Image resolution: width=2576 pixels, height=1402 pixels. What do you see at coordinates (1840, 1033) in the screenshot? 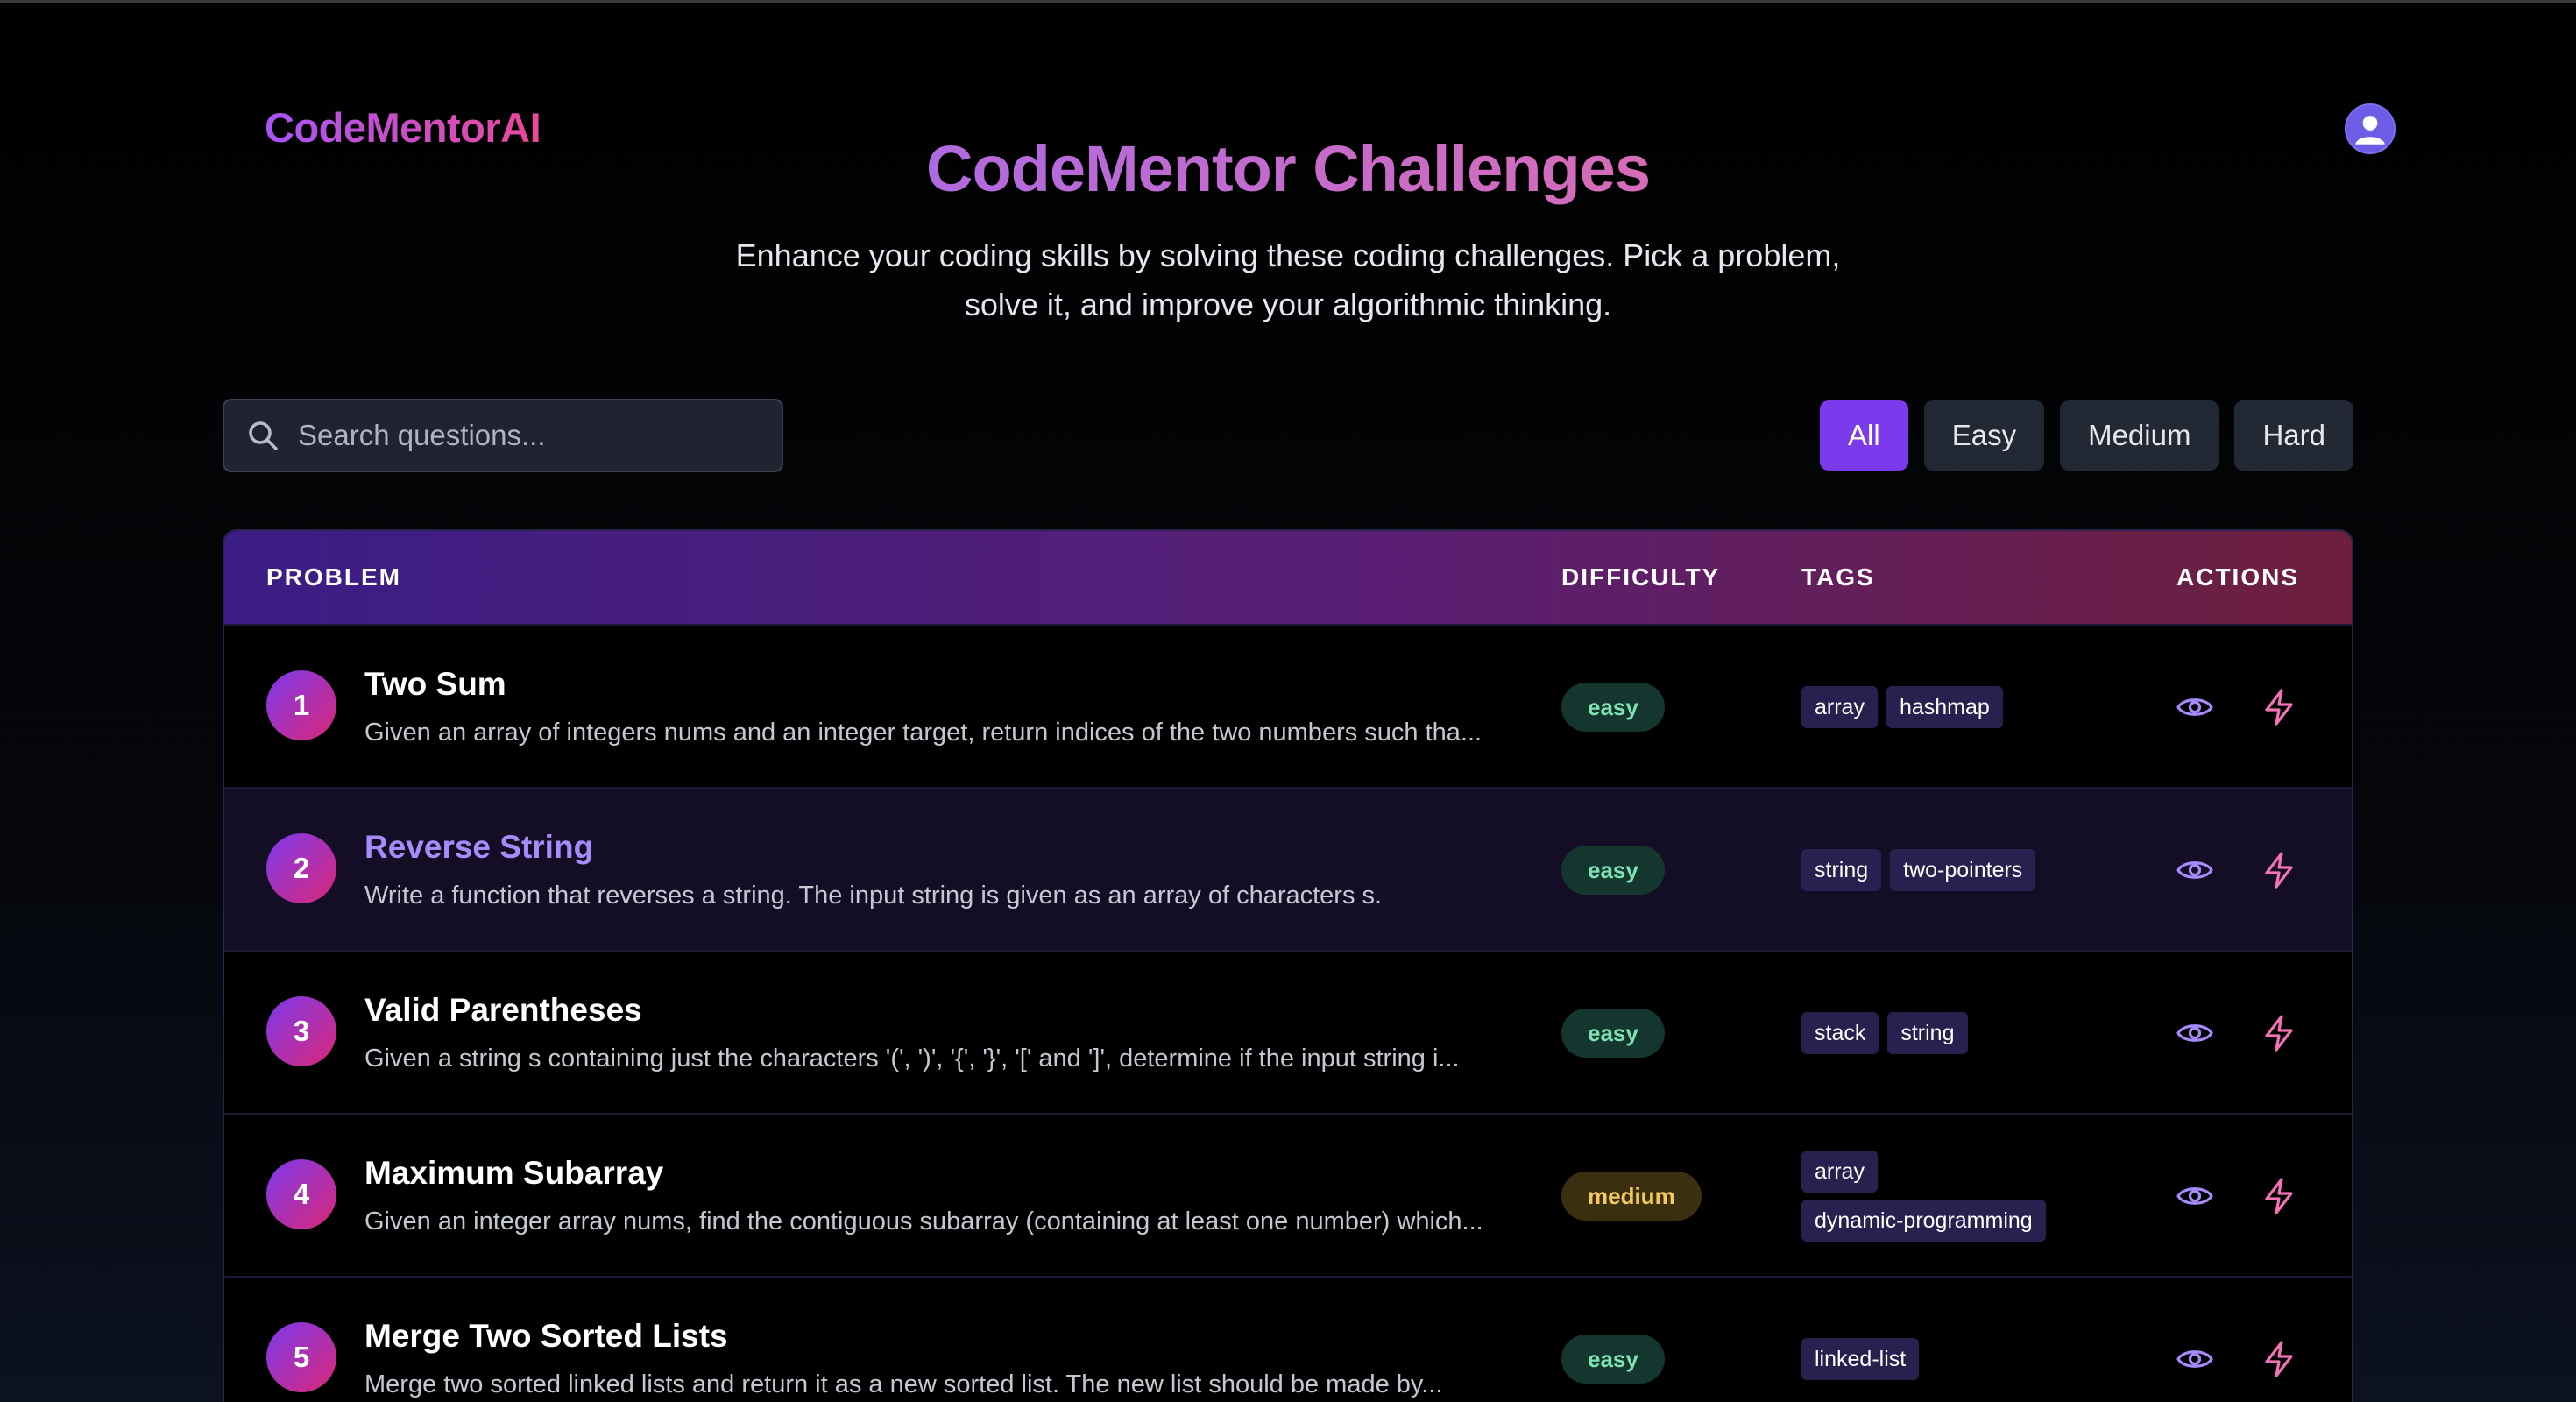
I see `tag: stack` at bounding box center [1840, 1033].